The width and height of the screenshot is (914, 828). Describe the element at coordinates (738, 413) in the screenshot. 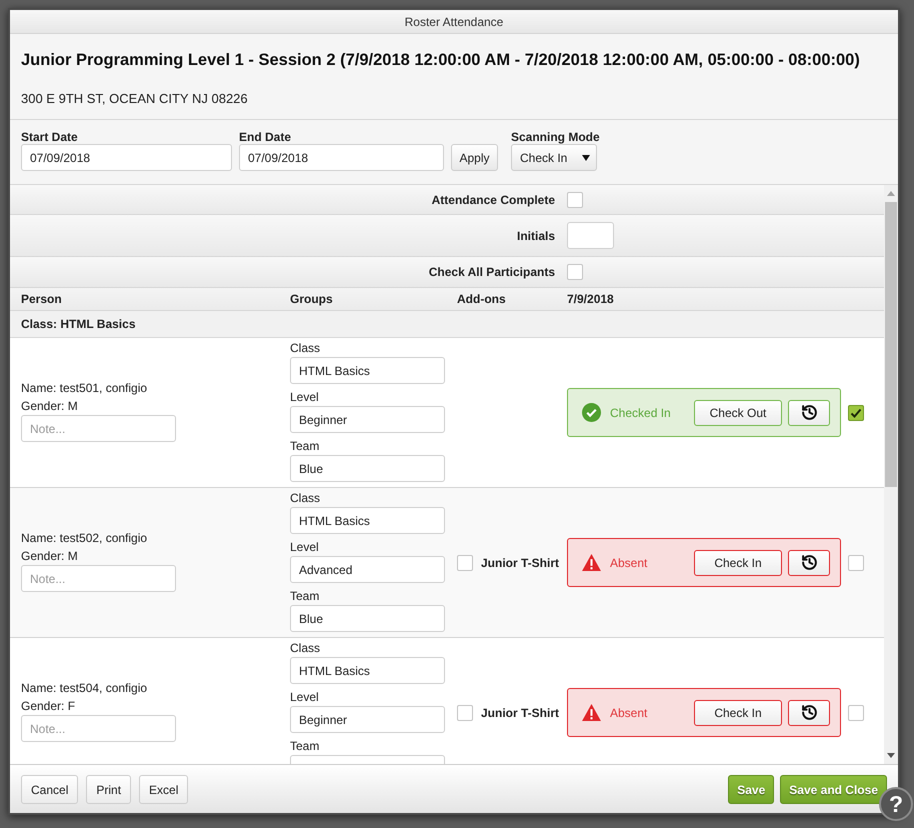

I see `status-action-button: Check Out` at that location.